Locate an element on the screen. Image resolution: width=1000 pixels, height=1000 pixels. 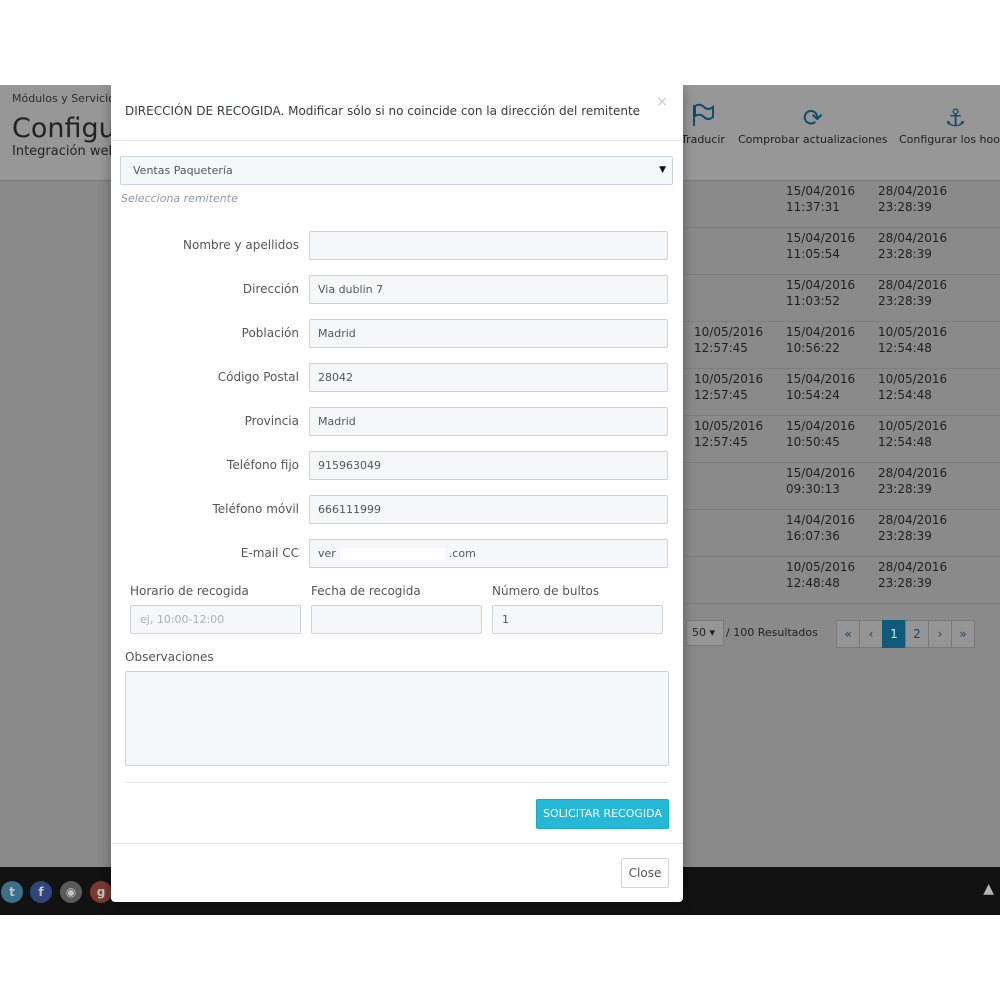
city-input: Madrid is located at coordinates (488, 333).